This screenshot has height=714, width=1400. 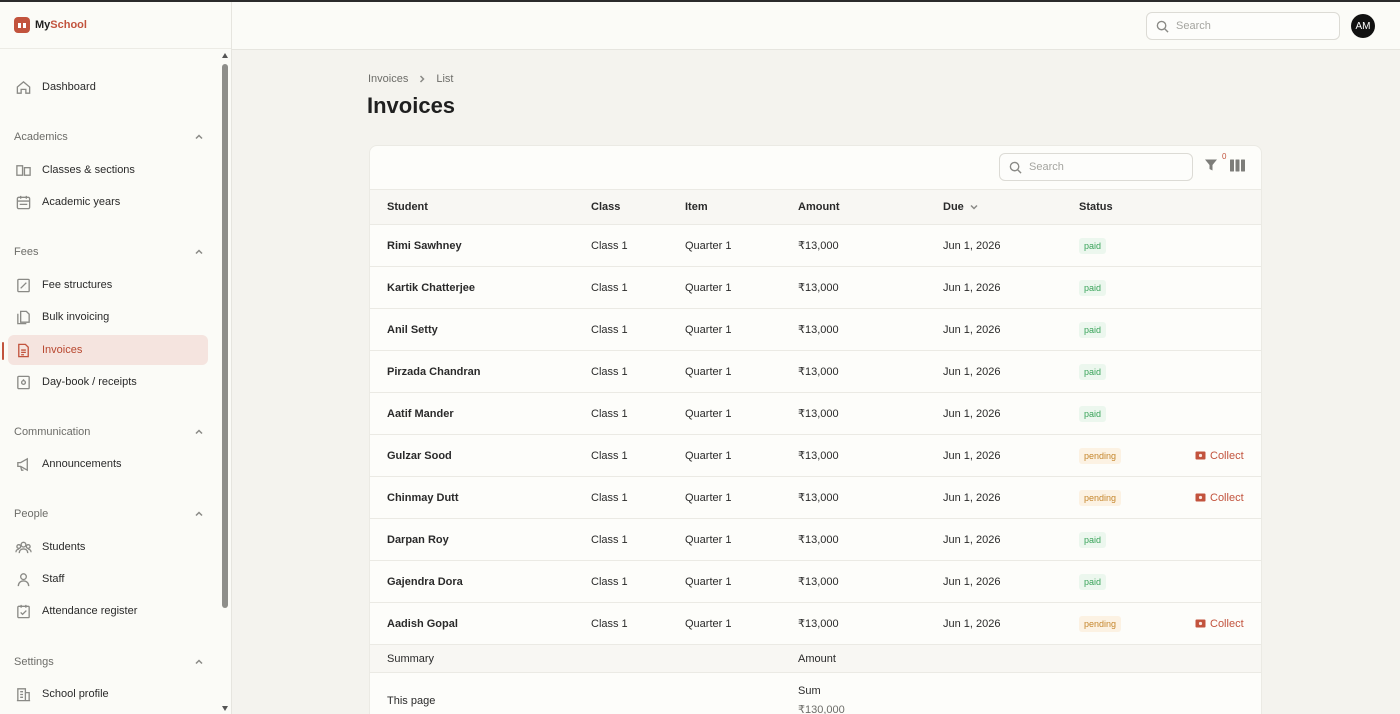 I want to click on column-header-due: Due, so click(x=960, y=207).